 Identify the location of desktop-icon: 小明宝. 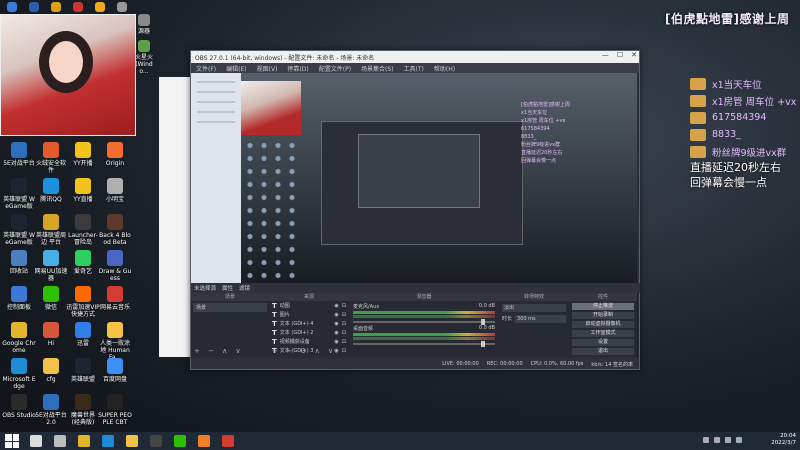
(115, 190).